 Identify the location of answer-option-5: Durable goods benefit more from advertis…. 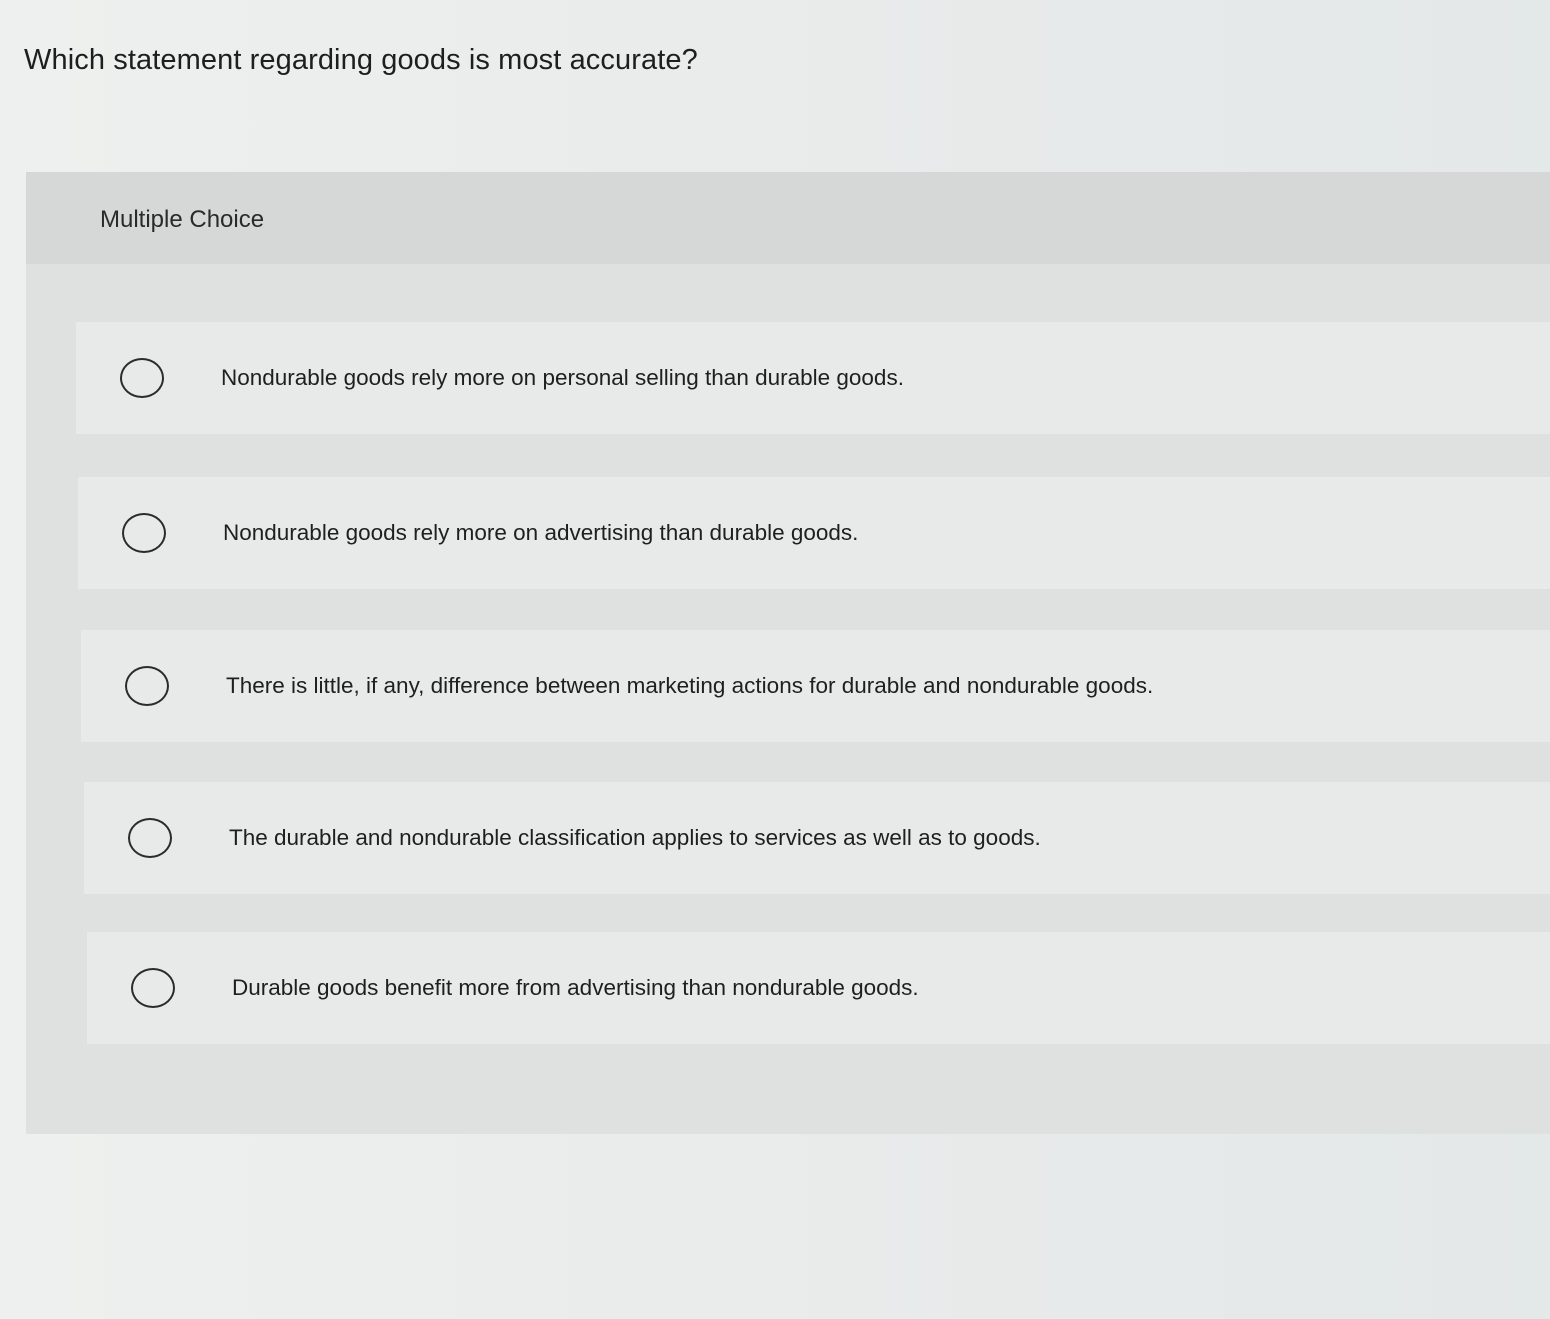
(818, 988).